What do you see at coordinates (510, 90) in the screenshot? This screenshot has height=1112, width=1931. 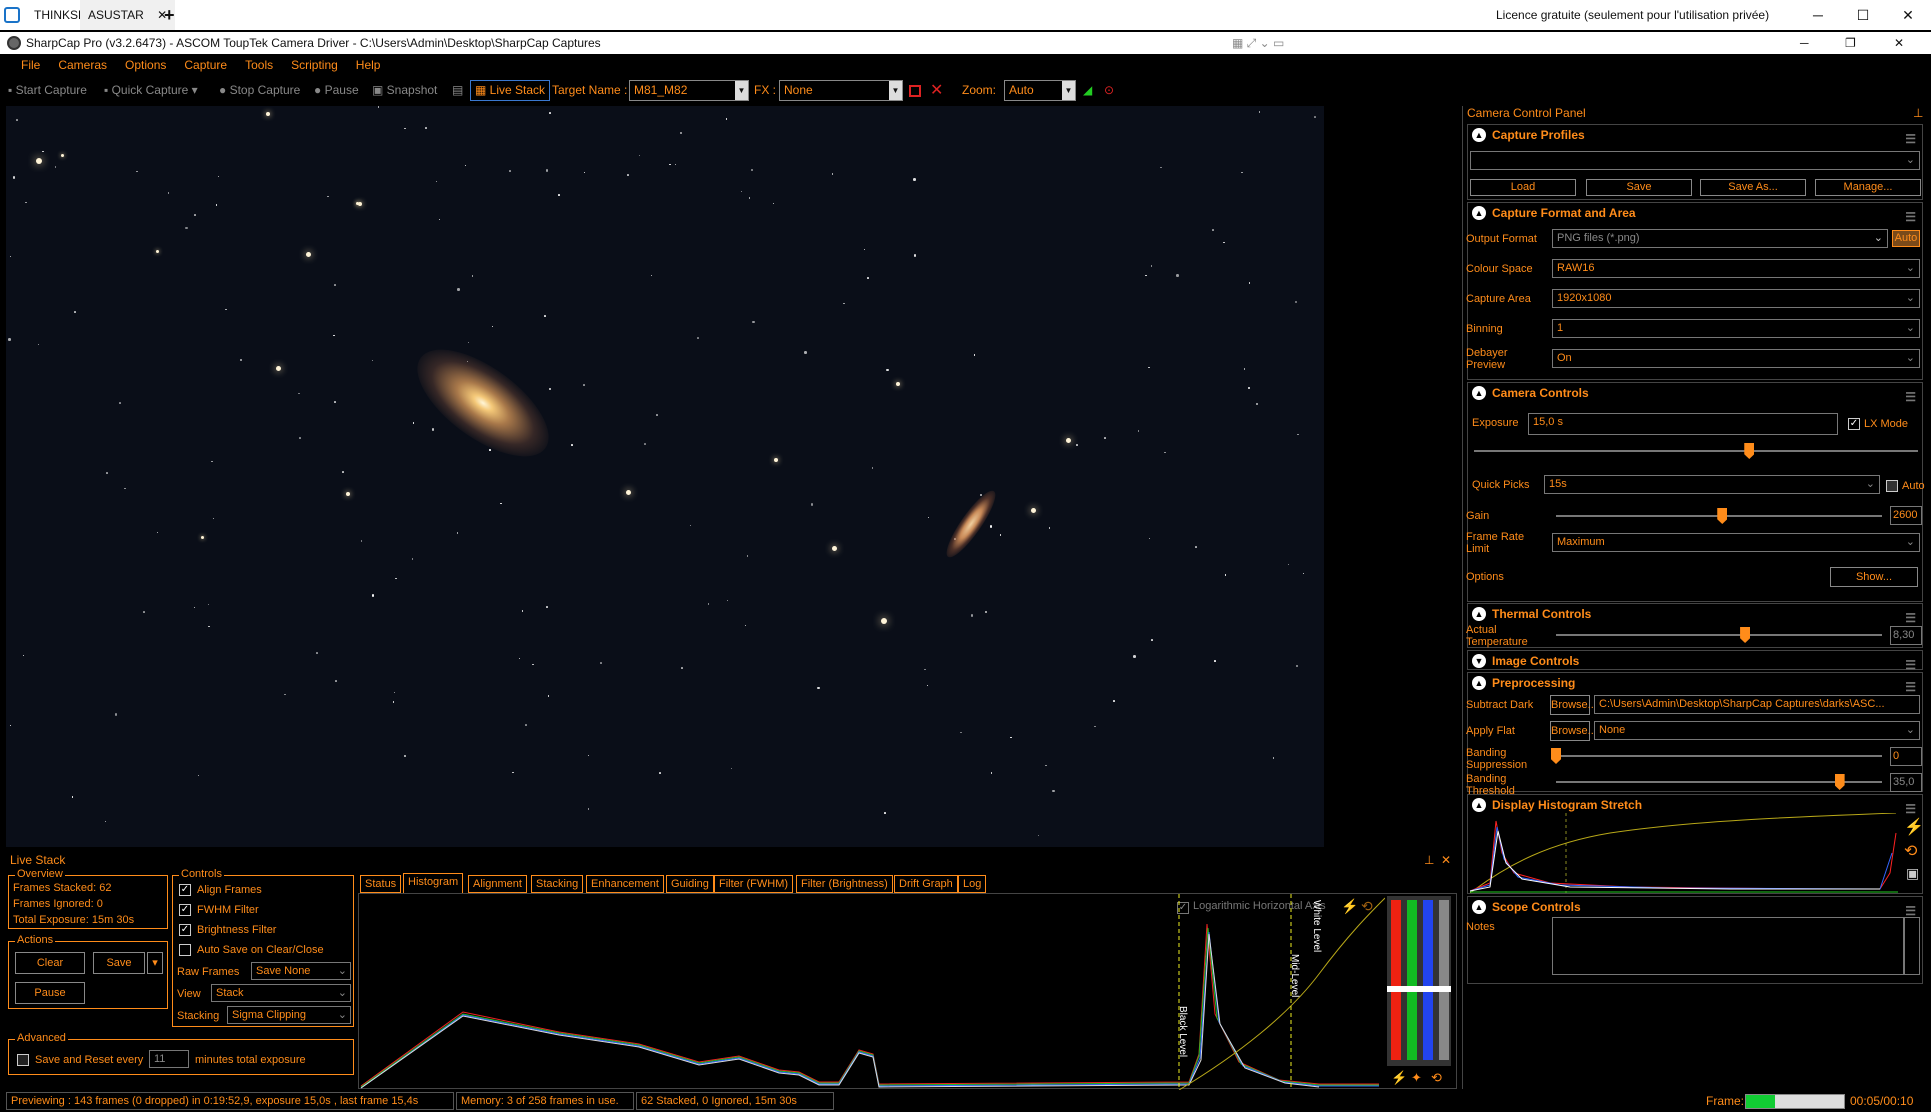 I see `live-stack-button: ▦ Live Stack` at bounding box center [510, 90].